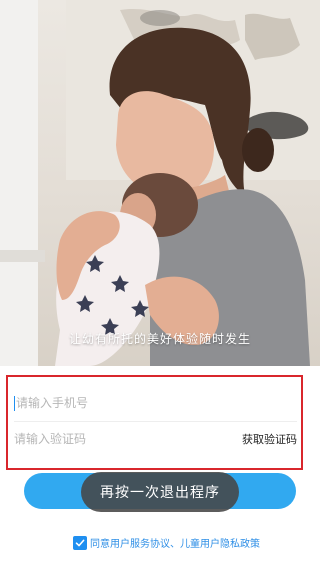 The height and width of the screenshot is (569, 320). What do you see at coordinates (175, 542) in the screenshot?
I see `agreement-text: 同意用户服务协议、儿童用户隐私政策` at bounding box center [175, 542].